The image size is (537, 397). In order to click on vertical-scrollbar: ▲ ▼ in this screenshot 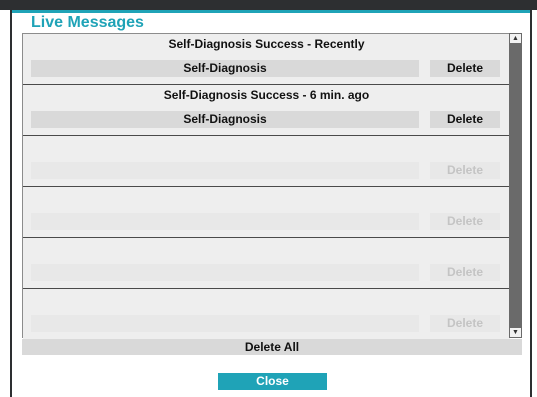, I will do `click(515, 185)`.